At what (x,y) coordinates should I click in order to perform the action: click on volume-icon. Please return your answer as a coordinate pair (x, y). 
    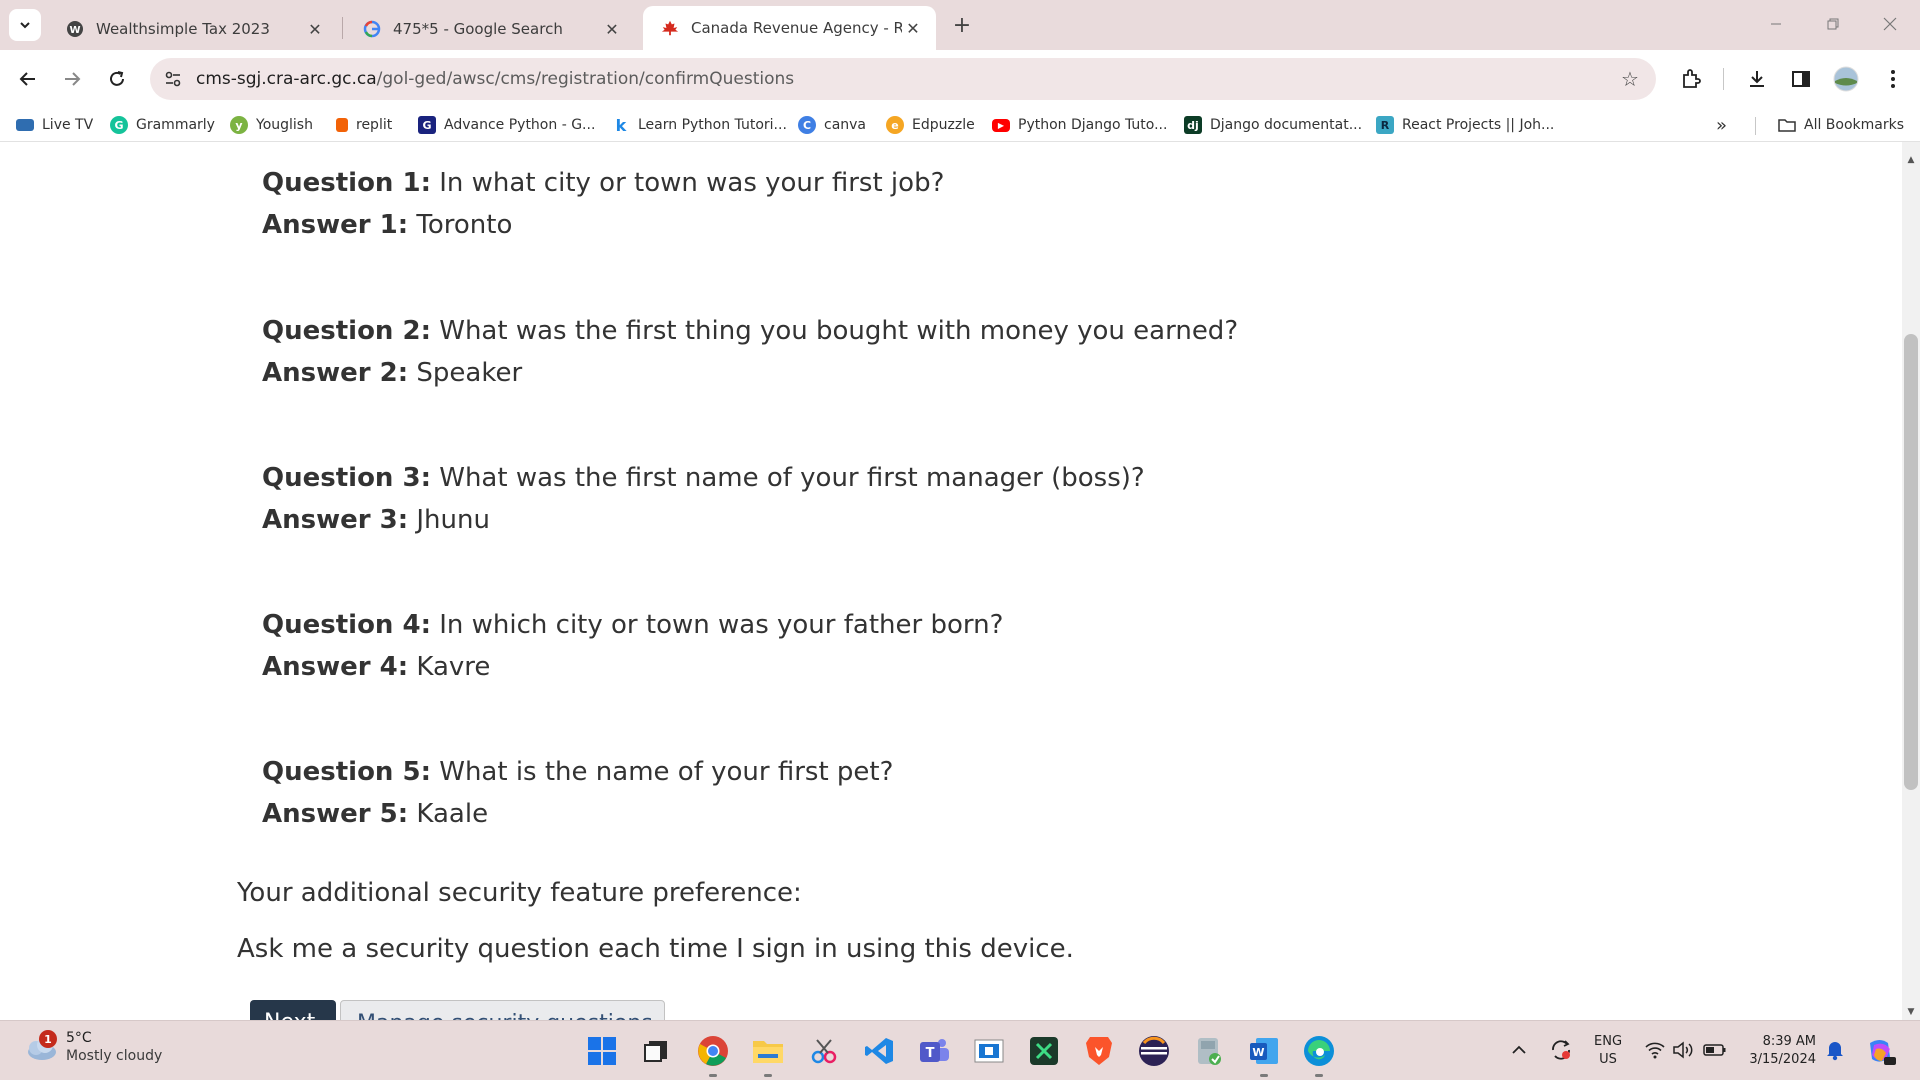
    Looking at the image, I should click on (1683, 1050).